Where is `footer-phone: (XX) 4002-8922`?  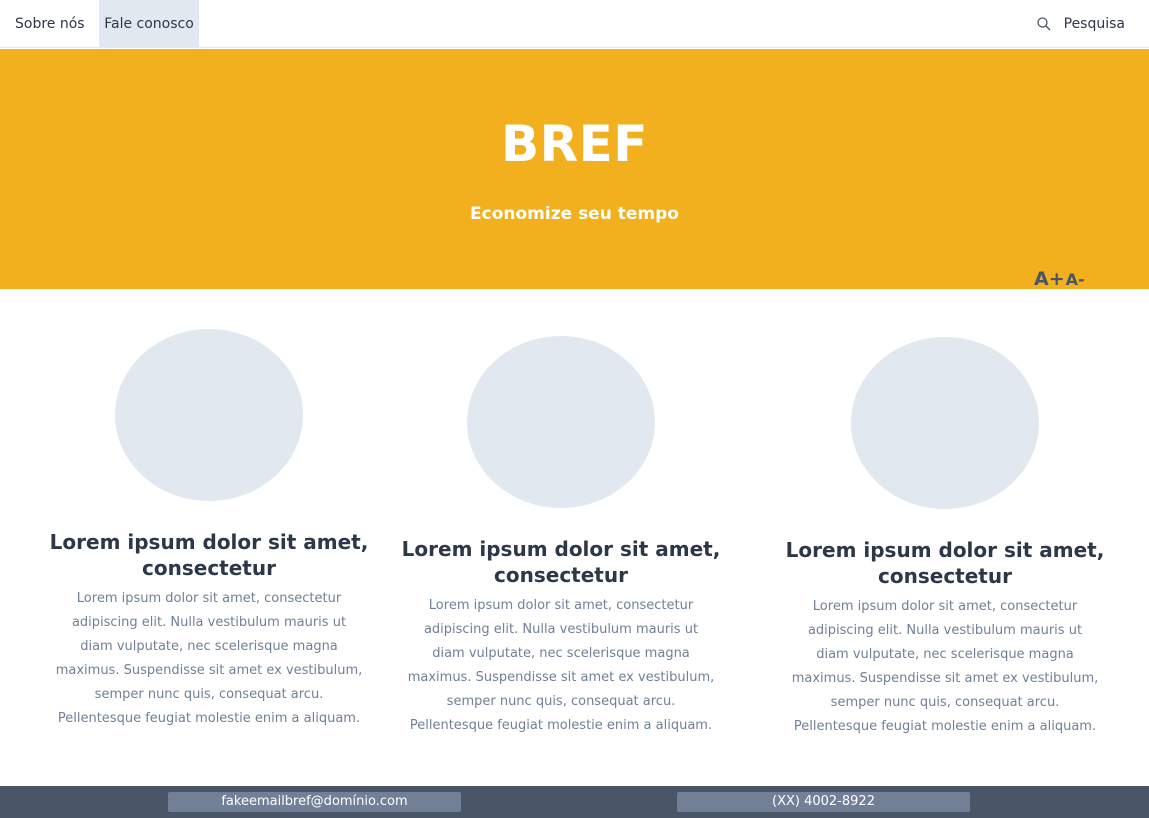
footer-phone: (XX) 4002-8922 is located at coordinates (823, 802).